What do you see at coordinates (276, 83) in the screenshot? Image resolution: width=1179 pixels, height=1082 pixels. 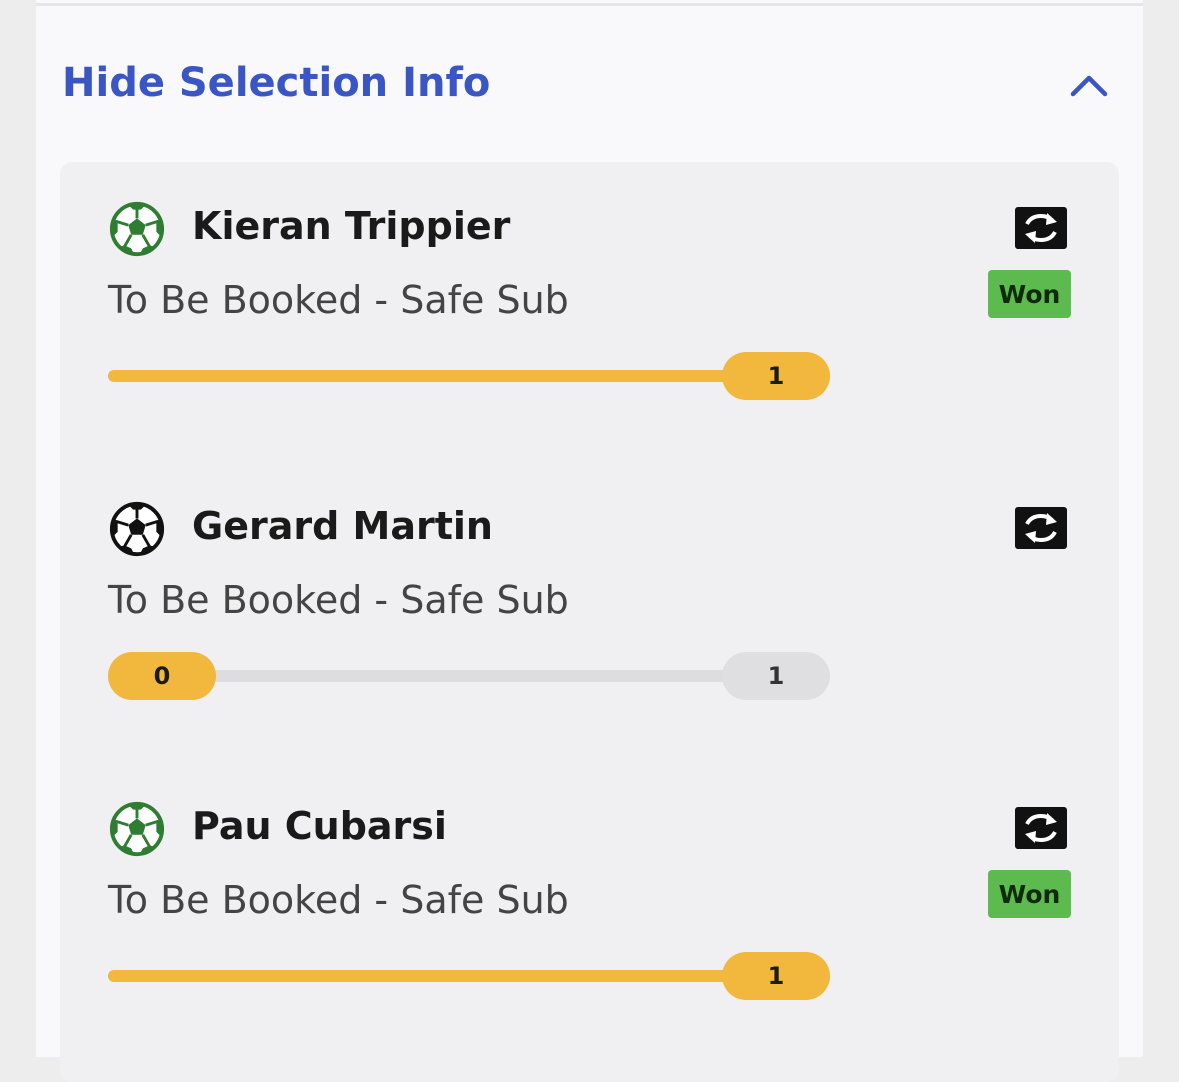 I see `hide-selection-info-link: Hide Selection Info` at bounding box center [276, 83].